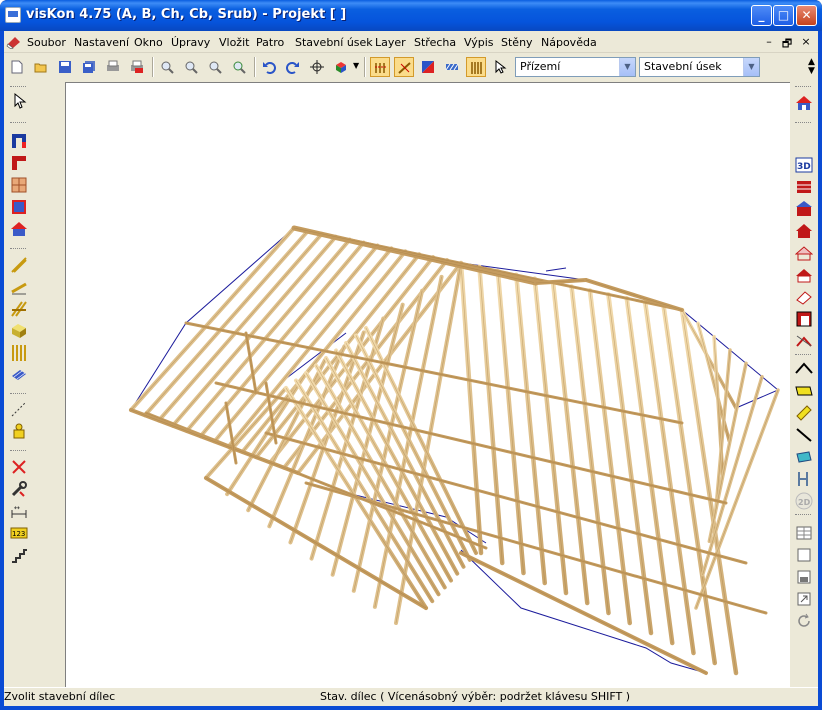  I want to click on section-select: Stavební úsek ▼, so click(699, 67).